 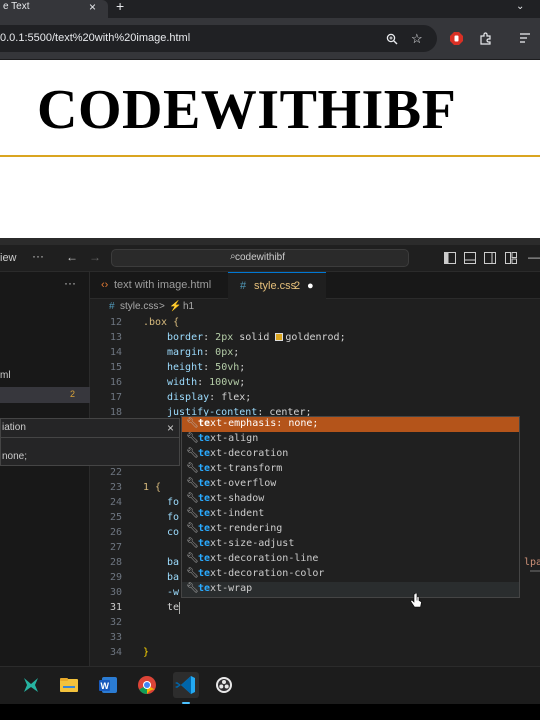 I want to click on code-line: display: flex;, so click(x=209, y=397).